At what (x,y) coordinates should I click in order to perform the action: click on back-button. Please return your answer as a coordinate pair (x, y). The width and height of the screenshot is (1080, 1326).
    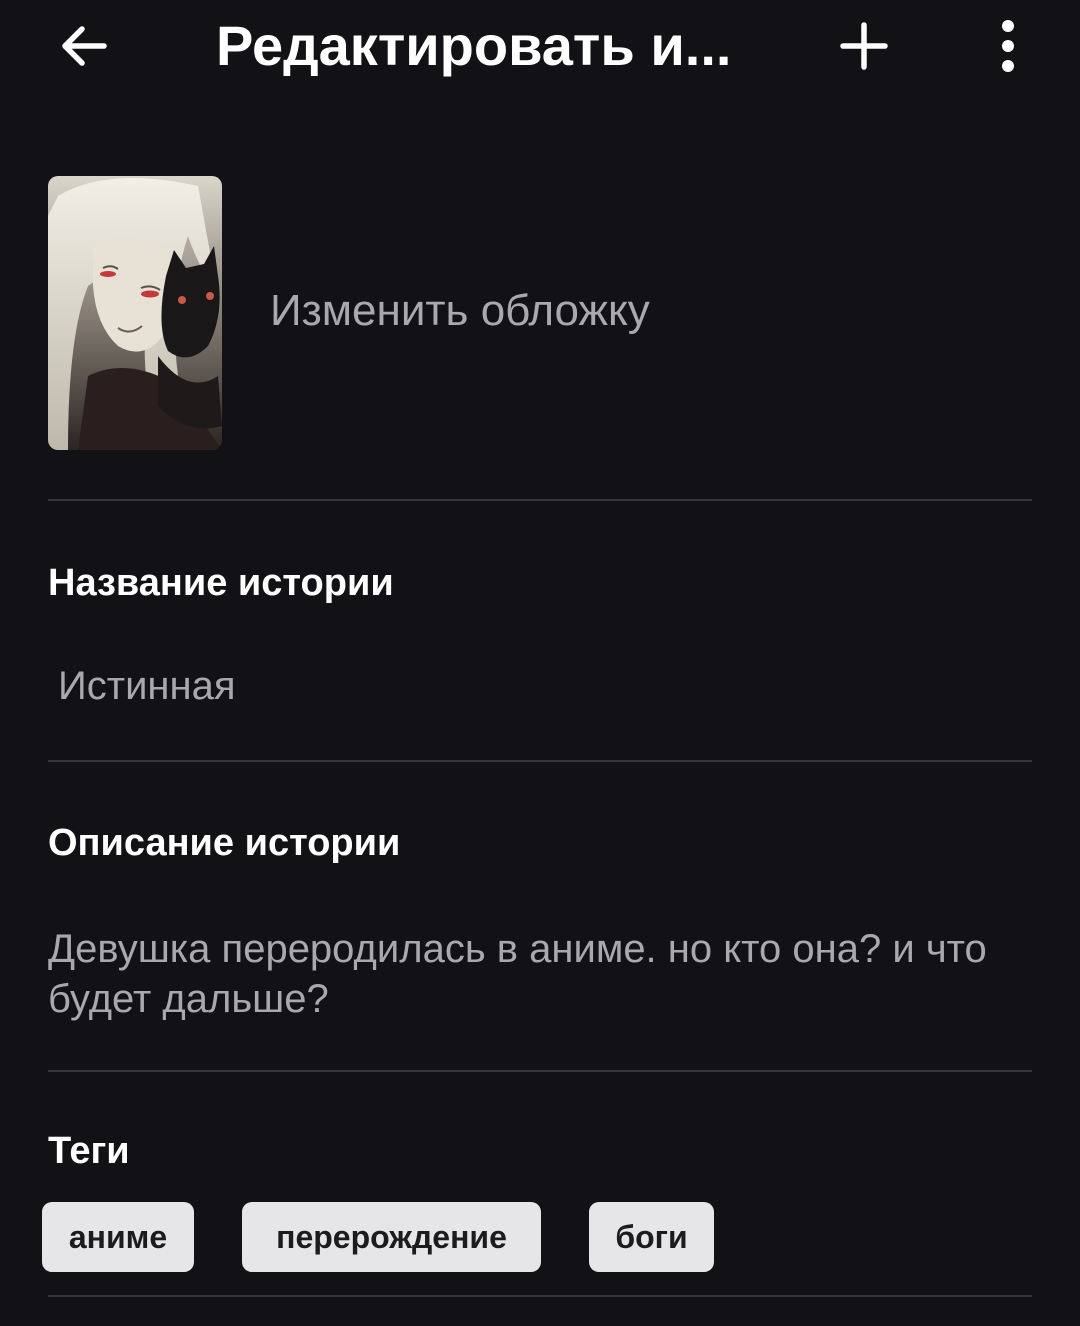
    Looking at the image, I should click on (84, 46).